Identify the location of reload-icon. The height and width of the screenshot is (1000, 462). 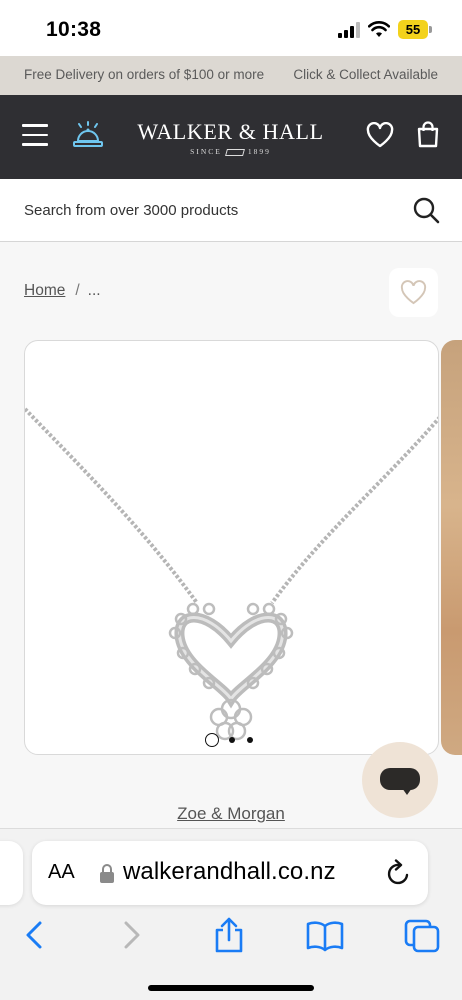
(399, 873).